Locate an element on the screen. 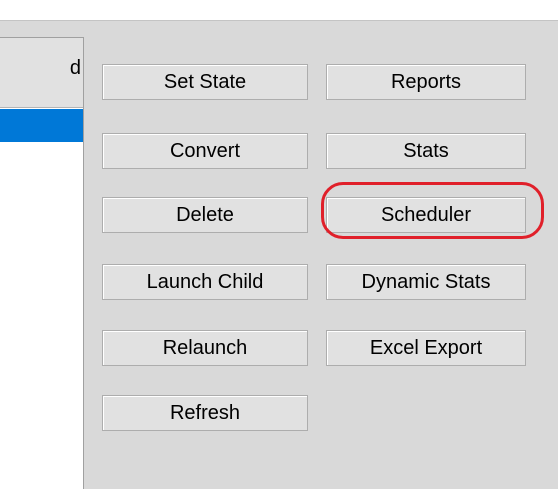 This screenshot has width=558, height=489. set-state-button: Set State is located at coordinates (205, 82).